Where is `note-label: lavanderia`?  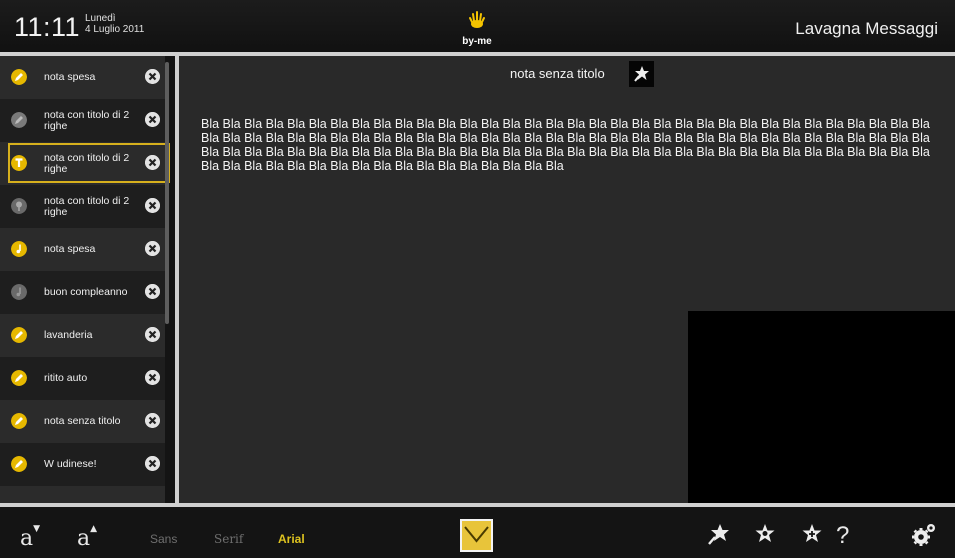
note-label: lavanderia is located at coordinates (68, 335).